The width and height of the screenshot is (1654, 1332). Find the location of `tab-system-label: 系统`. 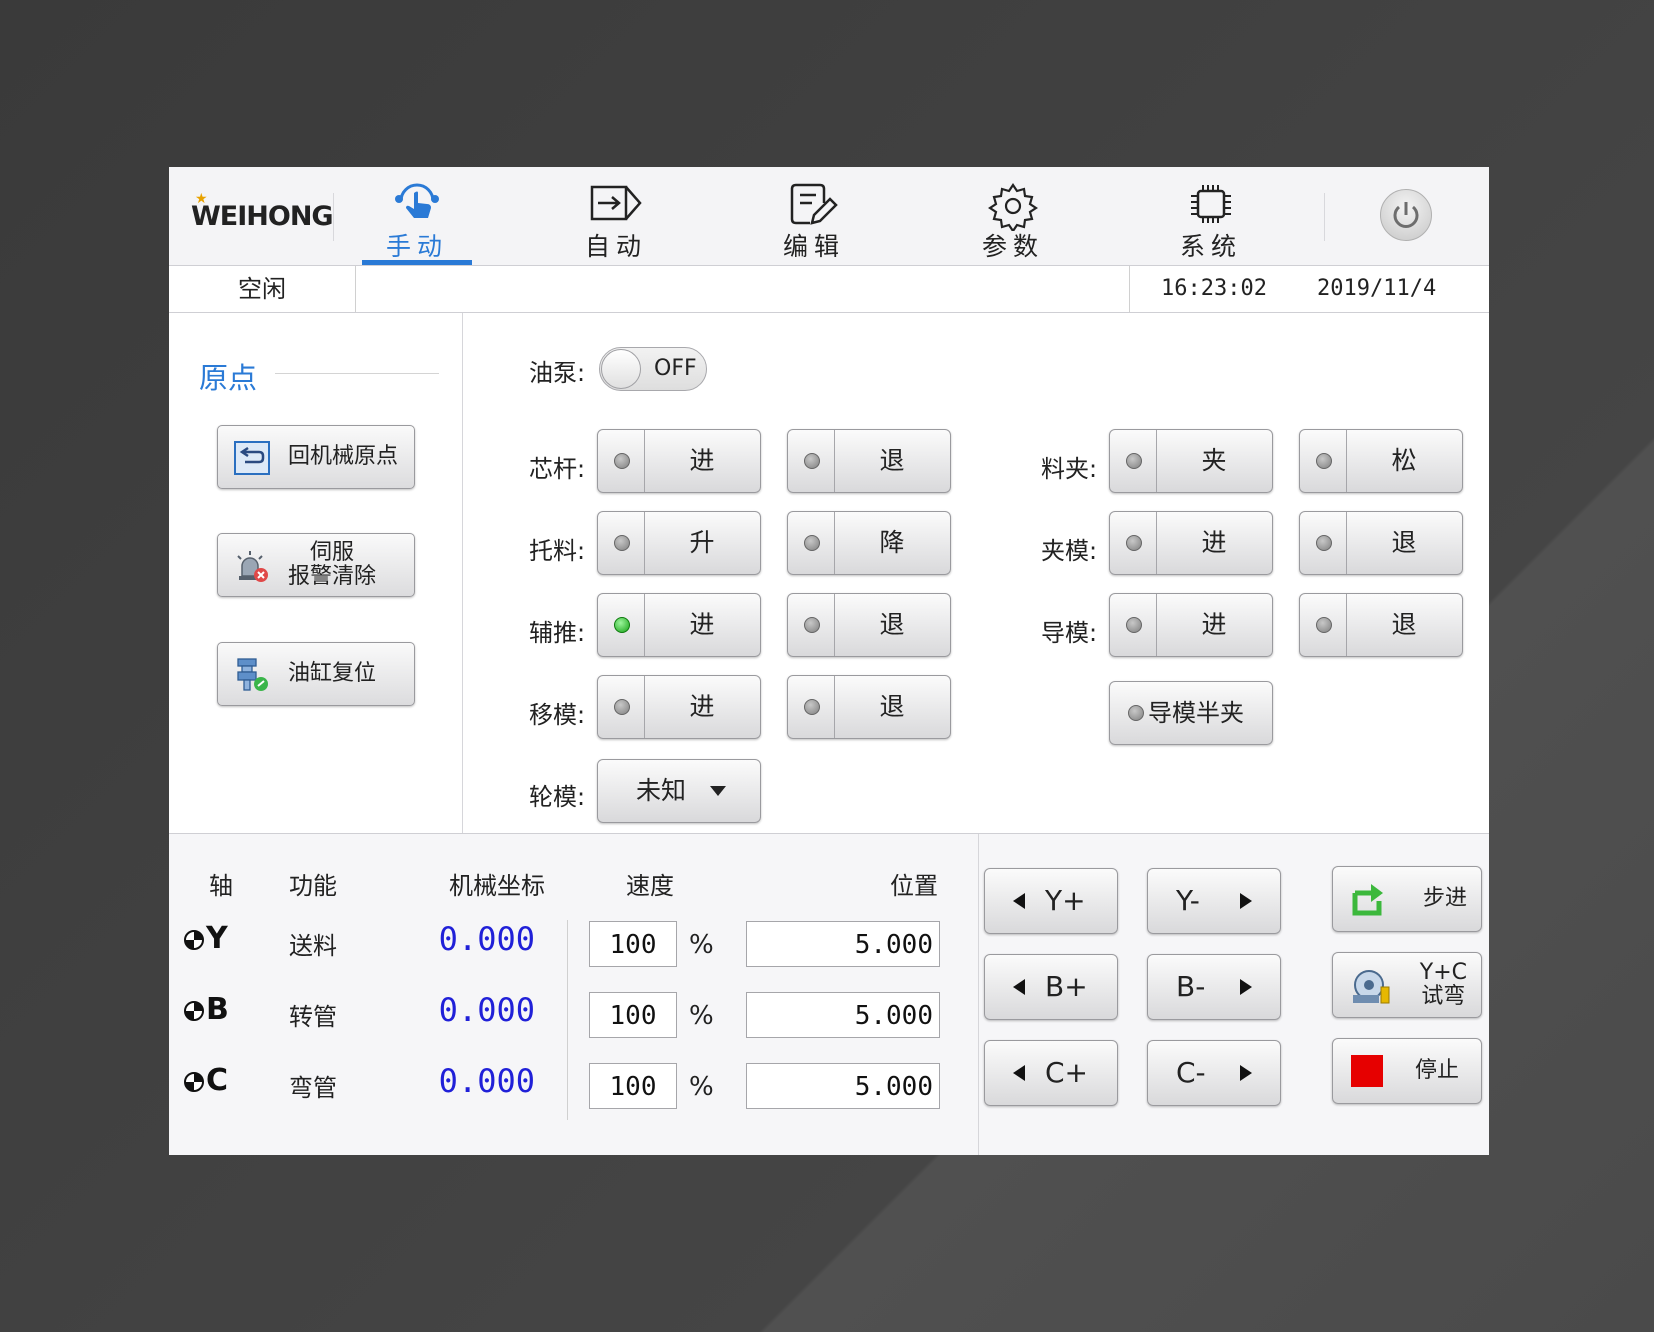

tab-system-label: 系统 is located at coordinates (1211, 245).